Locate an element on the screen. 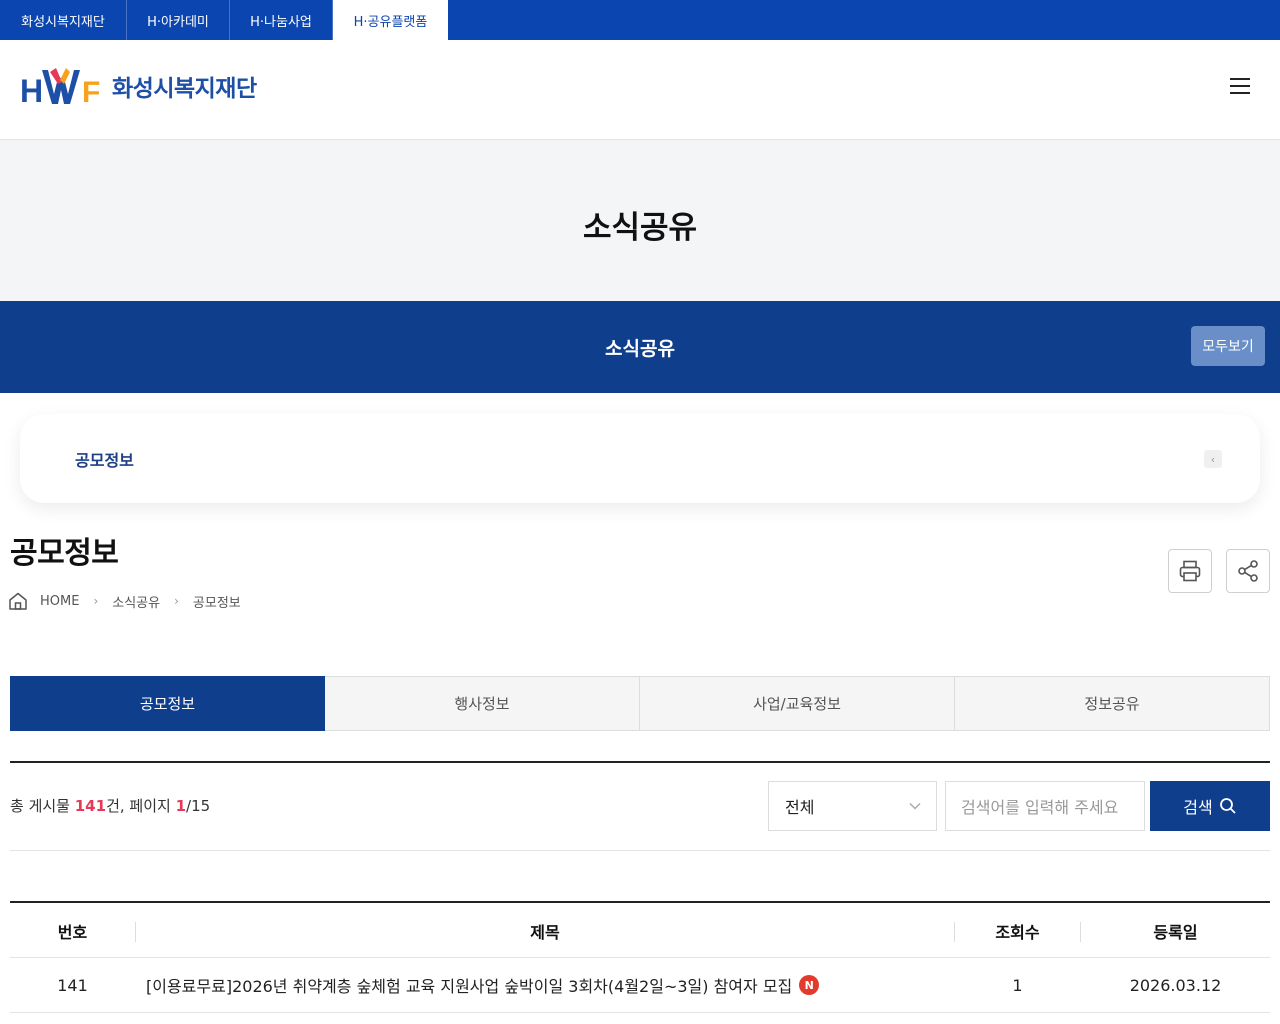 Image resolution: width=1280 pixels, height=1024 pixels. view-all-button: 모두보기 is located at coordinates (1228, 346).